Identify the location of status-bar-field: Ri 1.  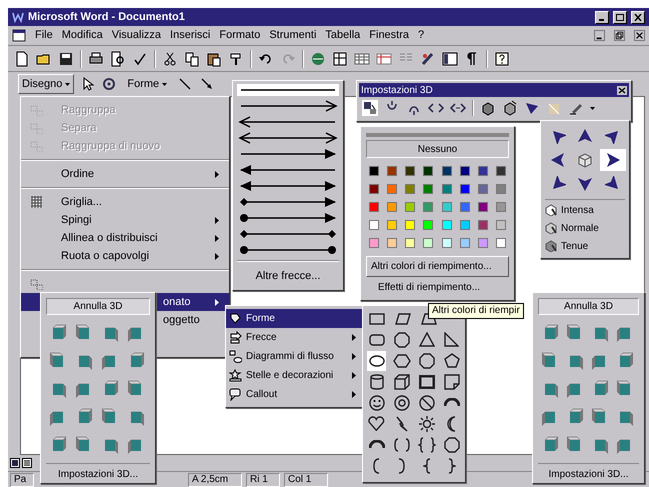
(263, 479).